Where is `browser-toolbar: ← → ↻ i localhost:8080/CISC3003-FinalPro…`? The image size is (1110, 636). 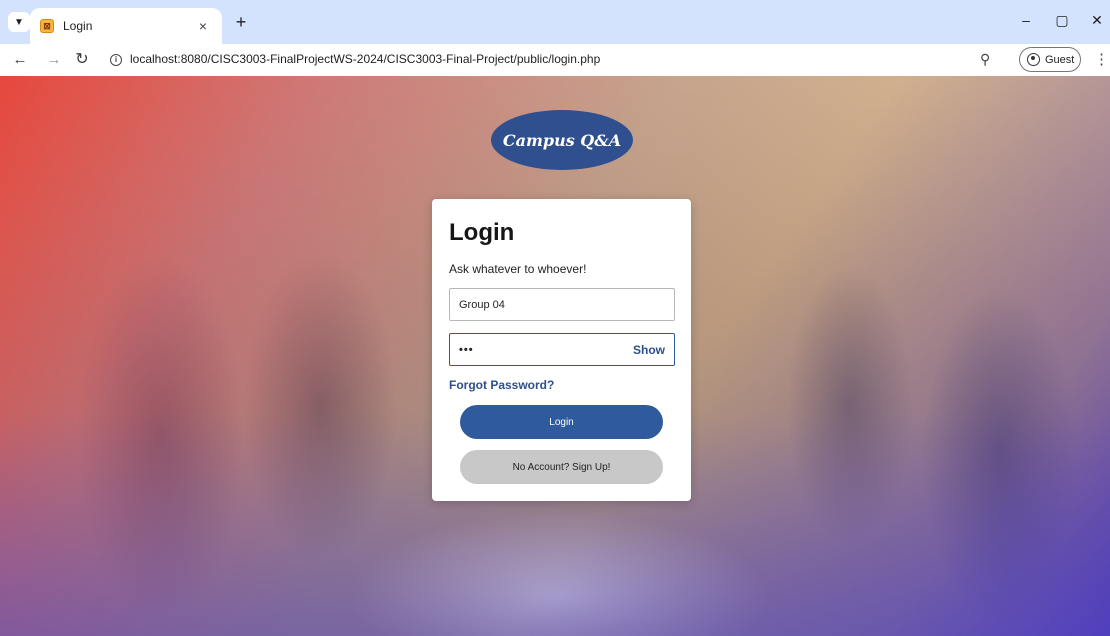
browser-toolbar: ← → ↻ i localhost:8080/CISC3003-FinalPro… is located at coordinates (555, 60).